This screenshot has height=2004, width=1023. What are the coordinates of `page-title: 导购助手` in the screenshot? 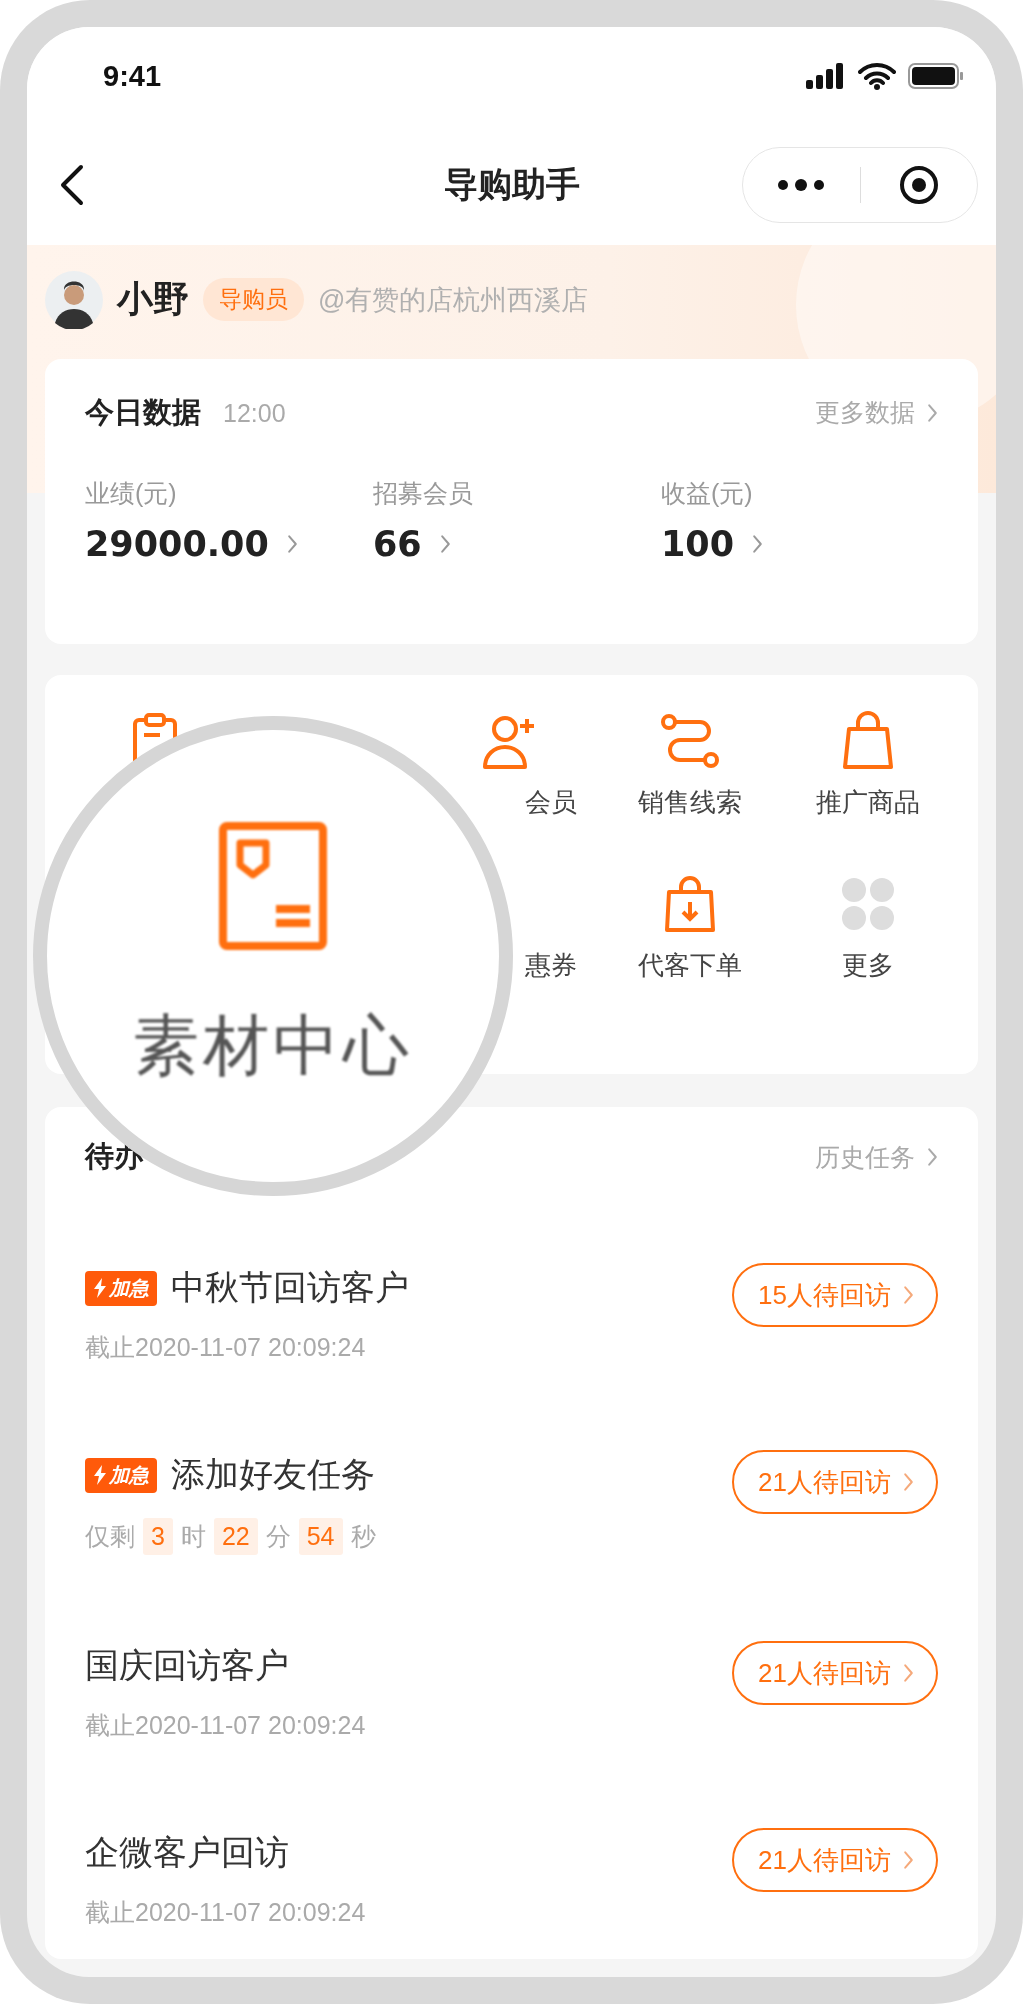 It's located at (511, 184).